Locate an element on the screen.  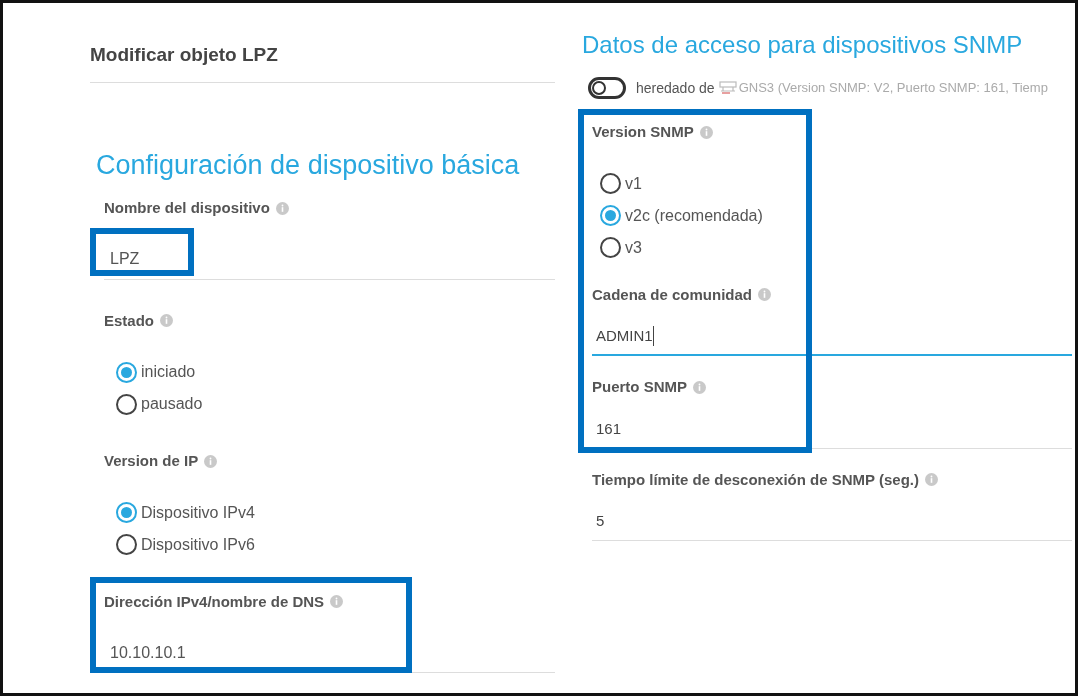
radio-label: Dispositivo IPv4 is located at coordinates (198, 512).